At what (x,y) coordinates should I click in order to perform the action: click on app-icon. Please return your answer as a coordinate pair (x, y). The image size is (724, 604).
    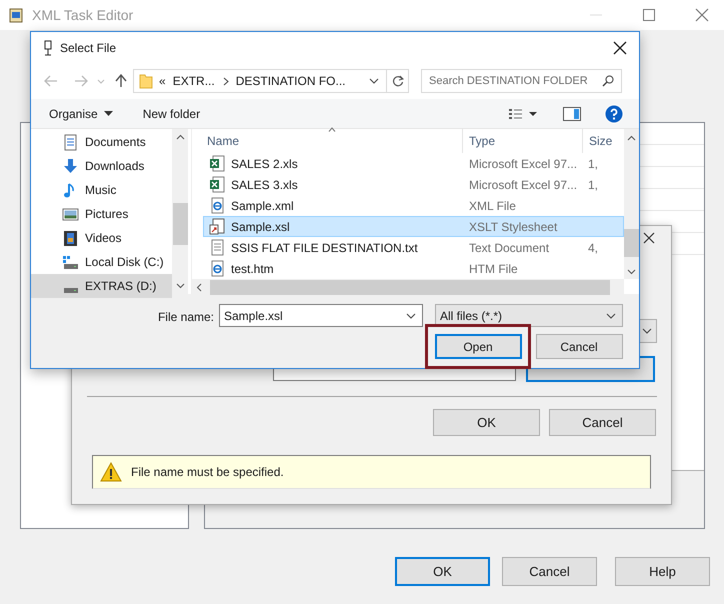
    Looking at the image, I should click on (16, 15).